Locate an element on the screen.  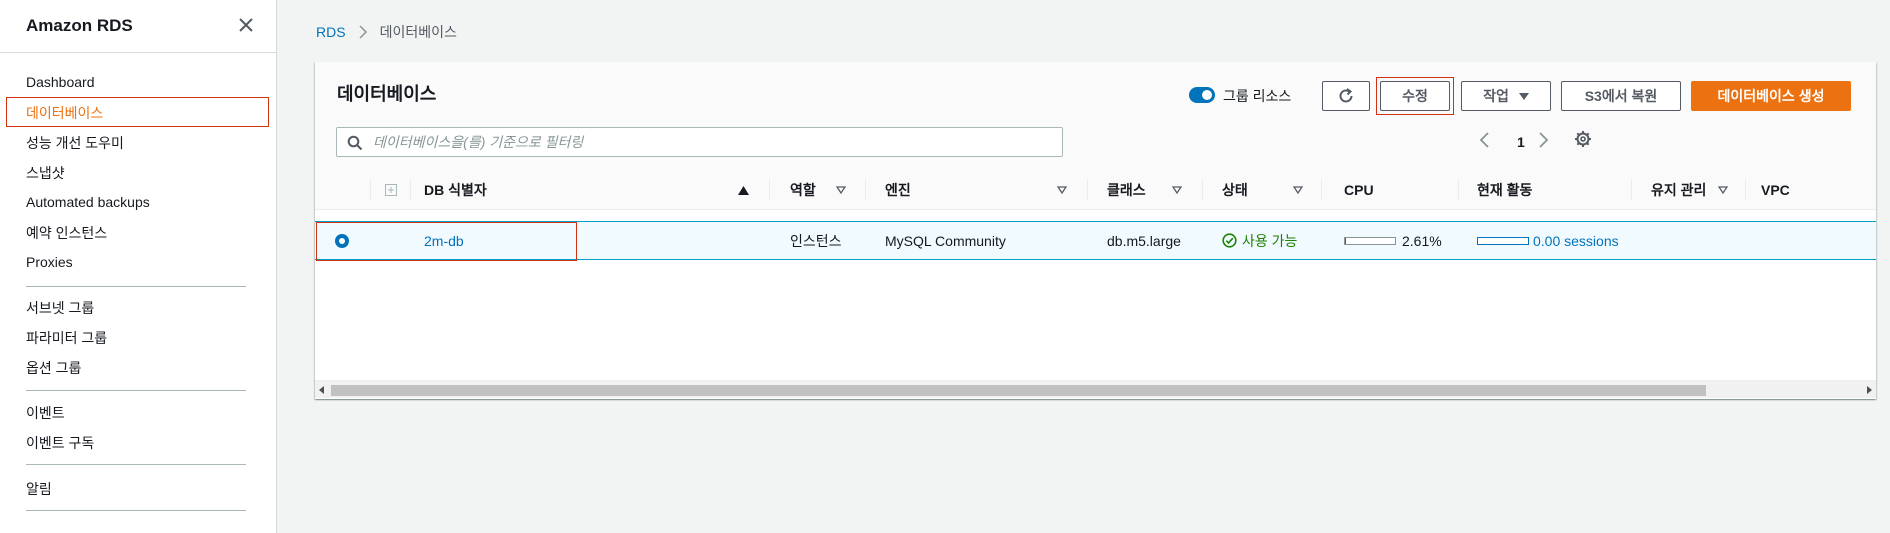
restore-from-s3-button: S3에서 복원 is located at coordinates (1621, 96).